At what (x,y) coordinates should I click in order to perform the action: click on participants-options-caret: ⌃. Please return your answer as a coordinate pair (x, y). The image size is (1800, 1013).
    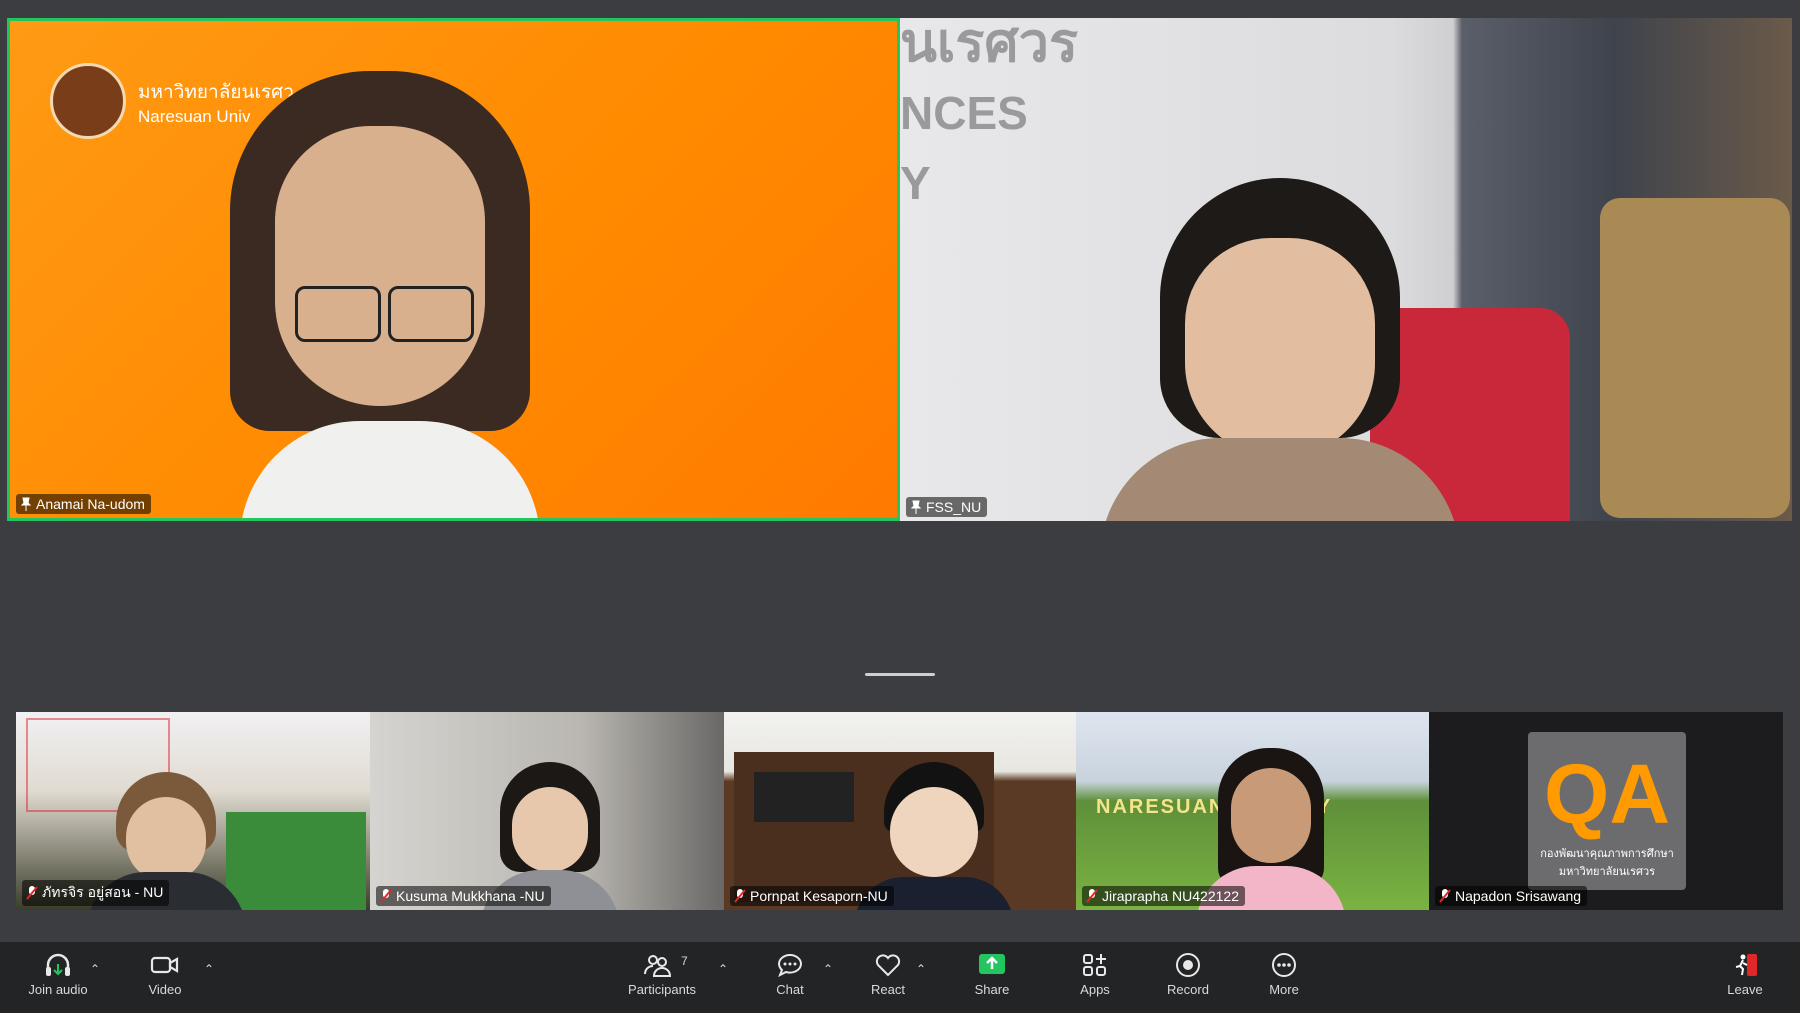
    Looking at the image, I should click on (723, 969).